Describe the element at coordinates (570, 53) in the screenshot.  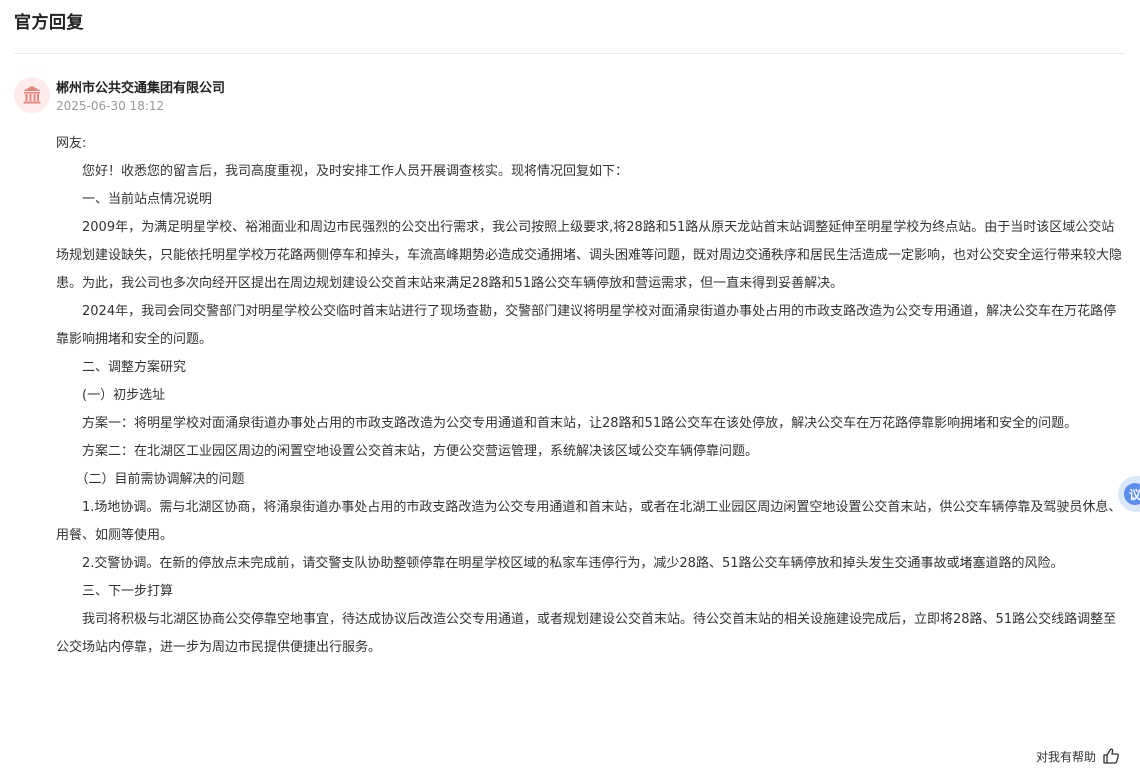
I see `title-divider` at that location.